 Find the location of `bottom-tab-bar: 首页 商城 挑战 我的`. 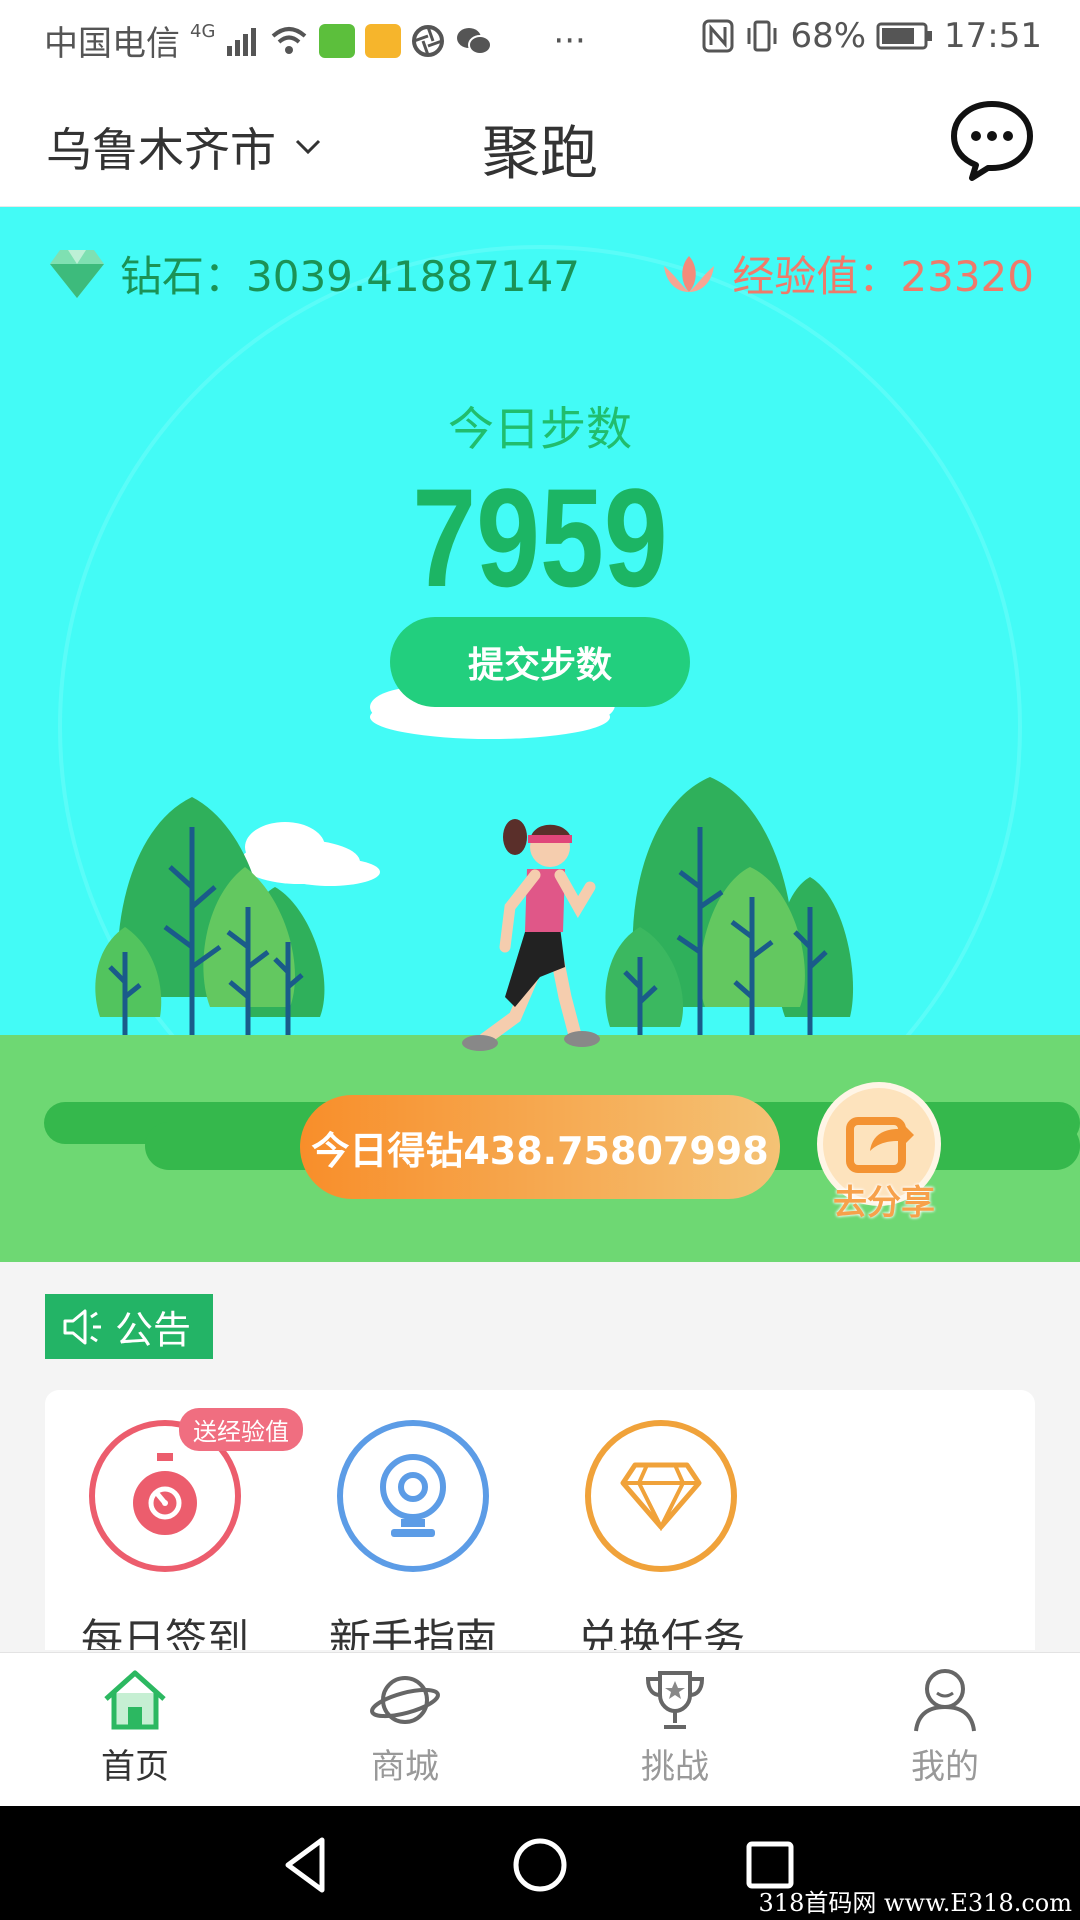

bottom-tab-bar: 首页 商城 挑战 我的 is located at coordinates (540, 1729).